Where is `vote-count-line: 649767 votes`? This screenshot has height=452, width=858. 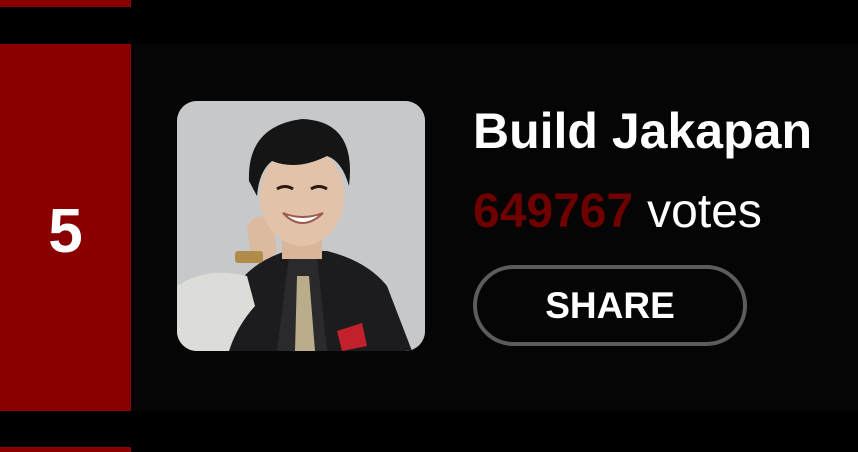
vote-count-line: 649767 votes is located at coordinates (617, 212).